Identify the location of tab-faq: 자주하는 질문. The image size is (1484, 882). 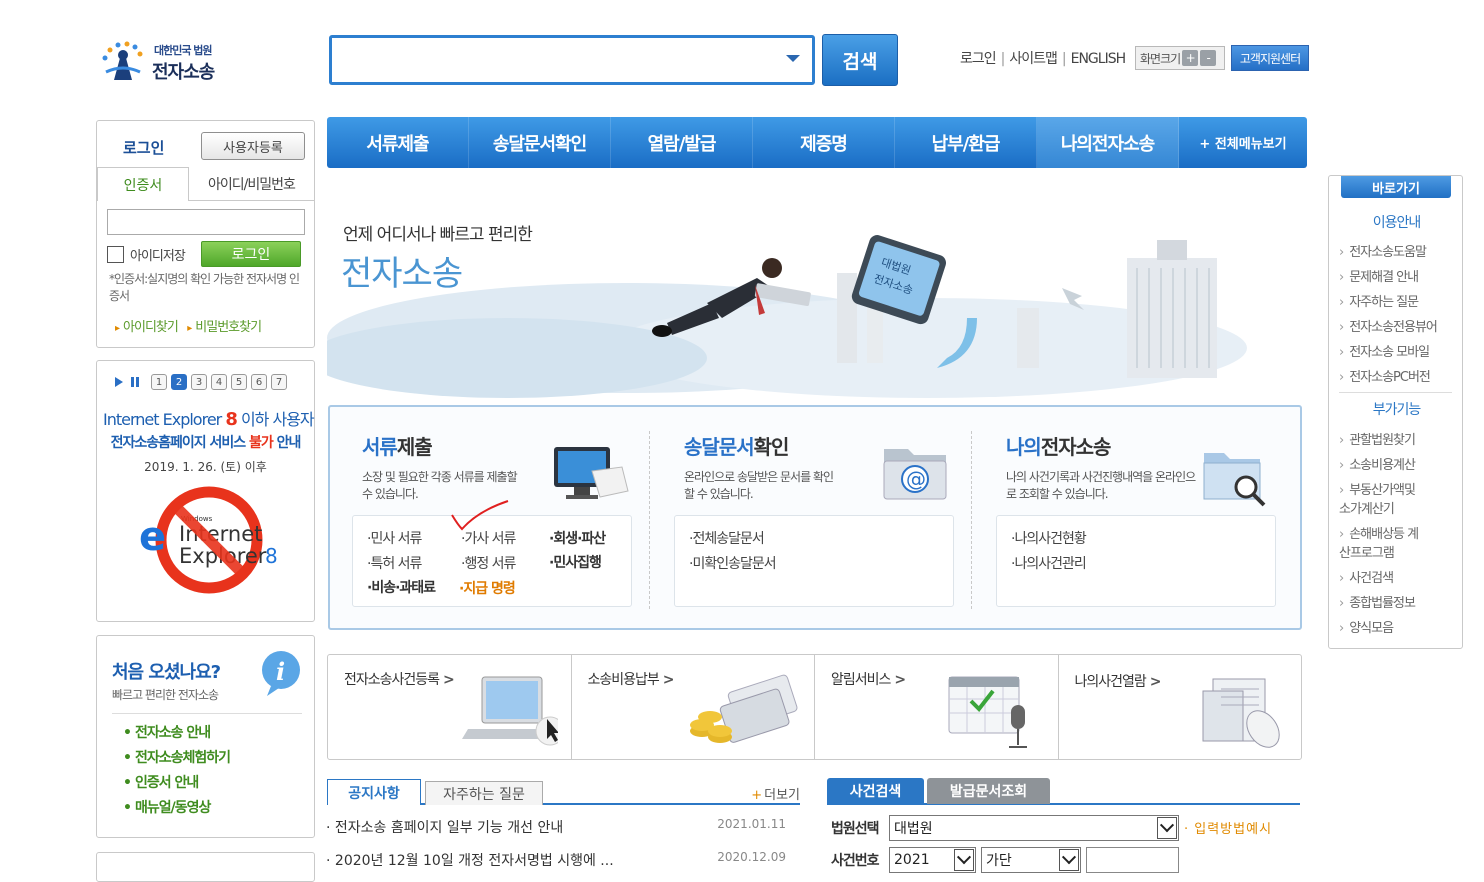
(484, 793).